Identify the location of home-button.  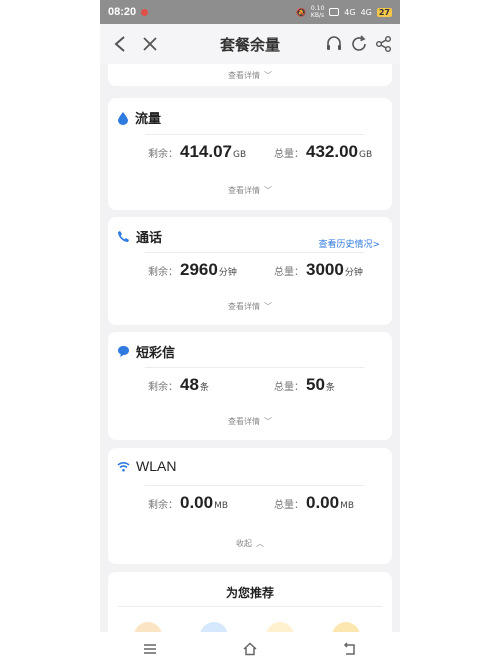
(250, 649).